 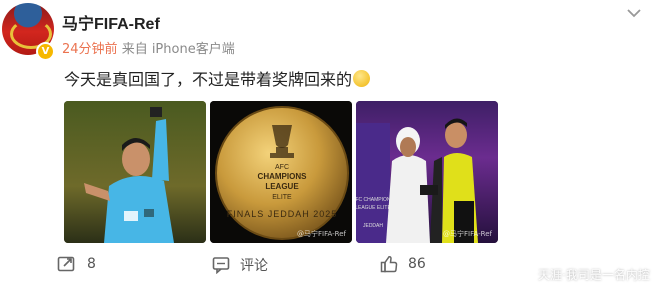 I want to click on like-button: 86, so click(x=403, y=264).